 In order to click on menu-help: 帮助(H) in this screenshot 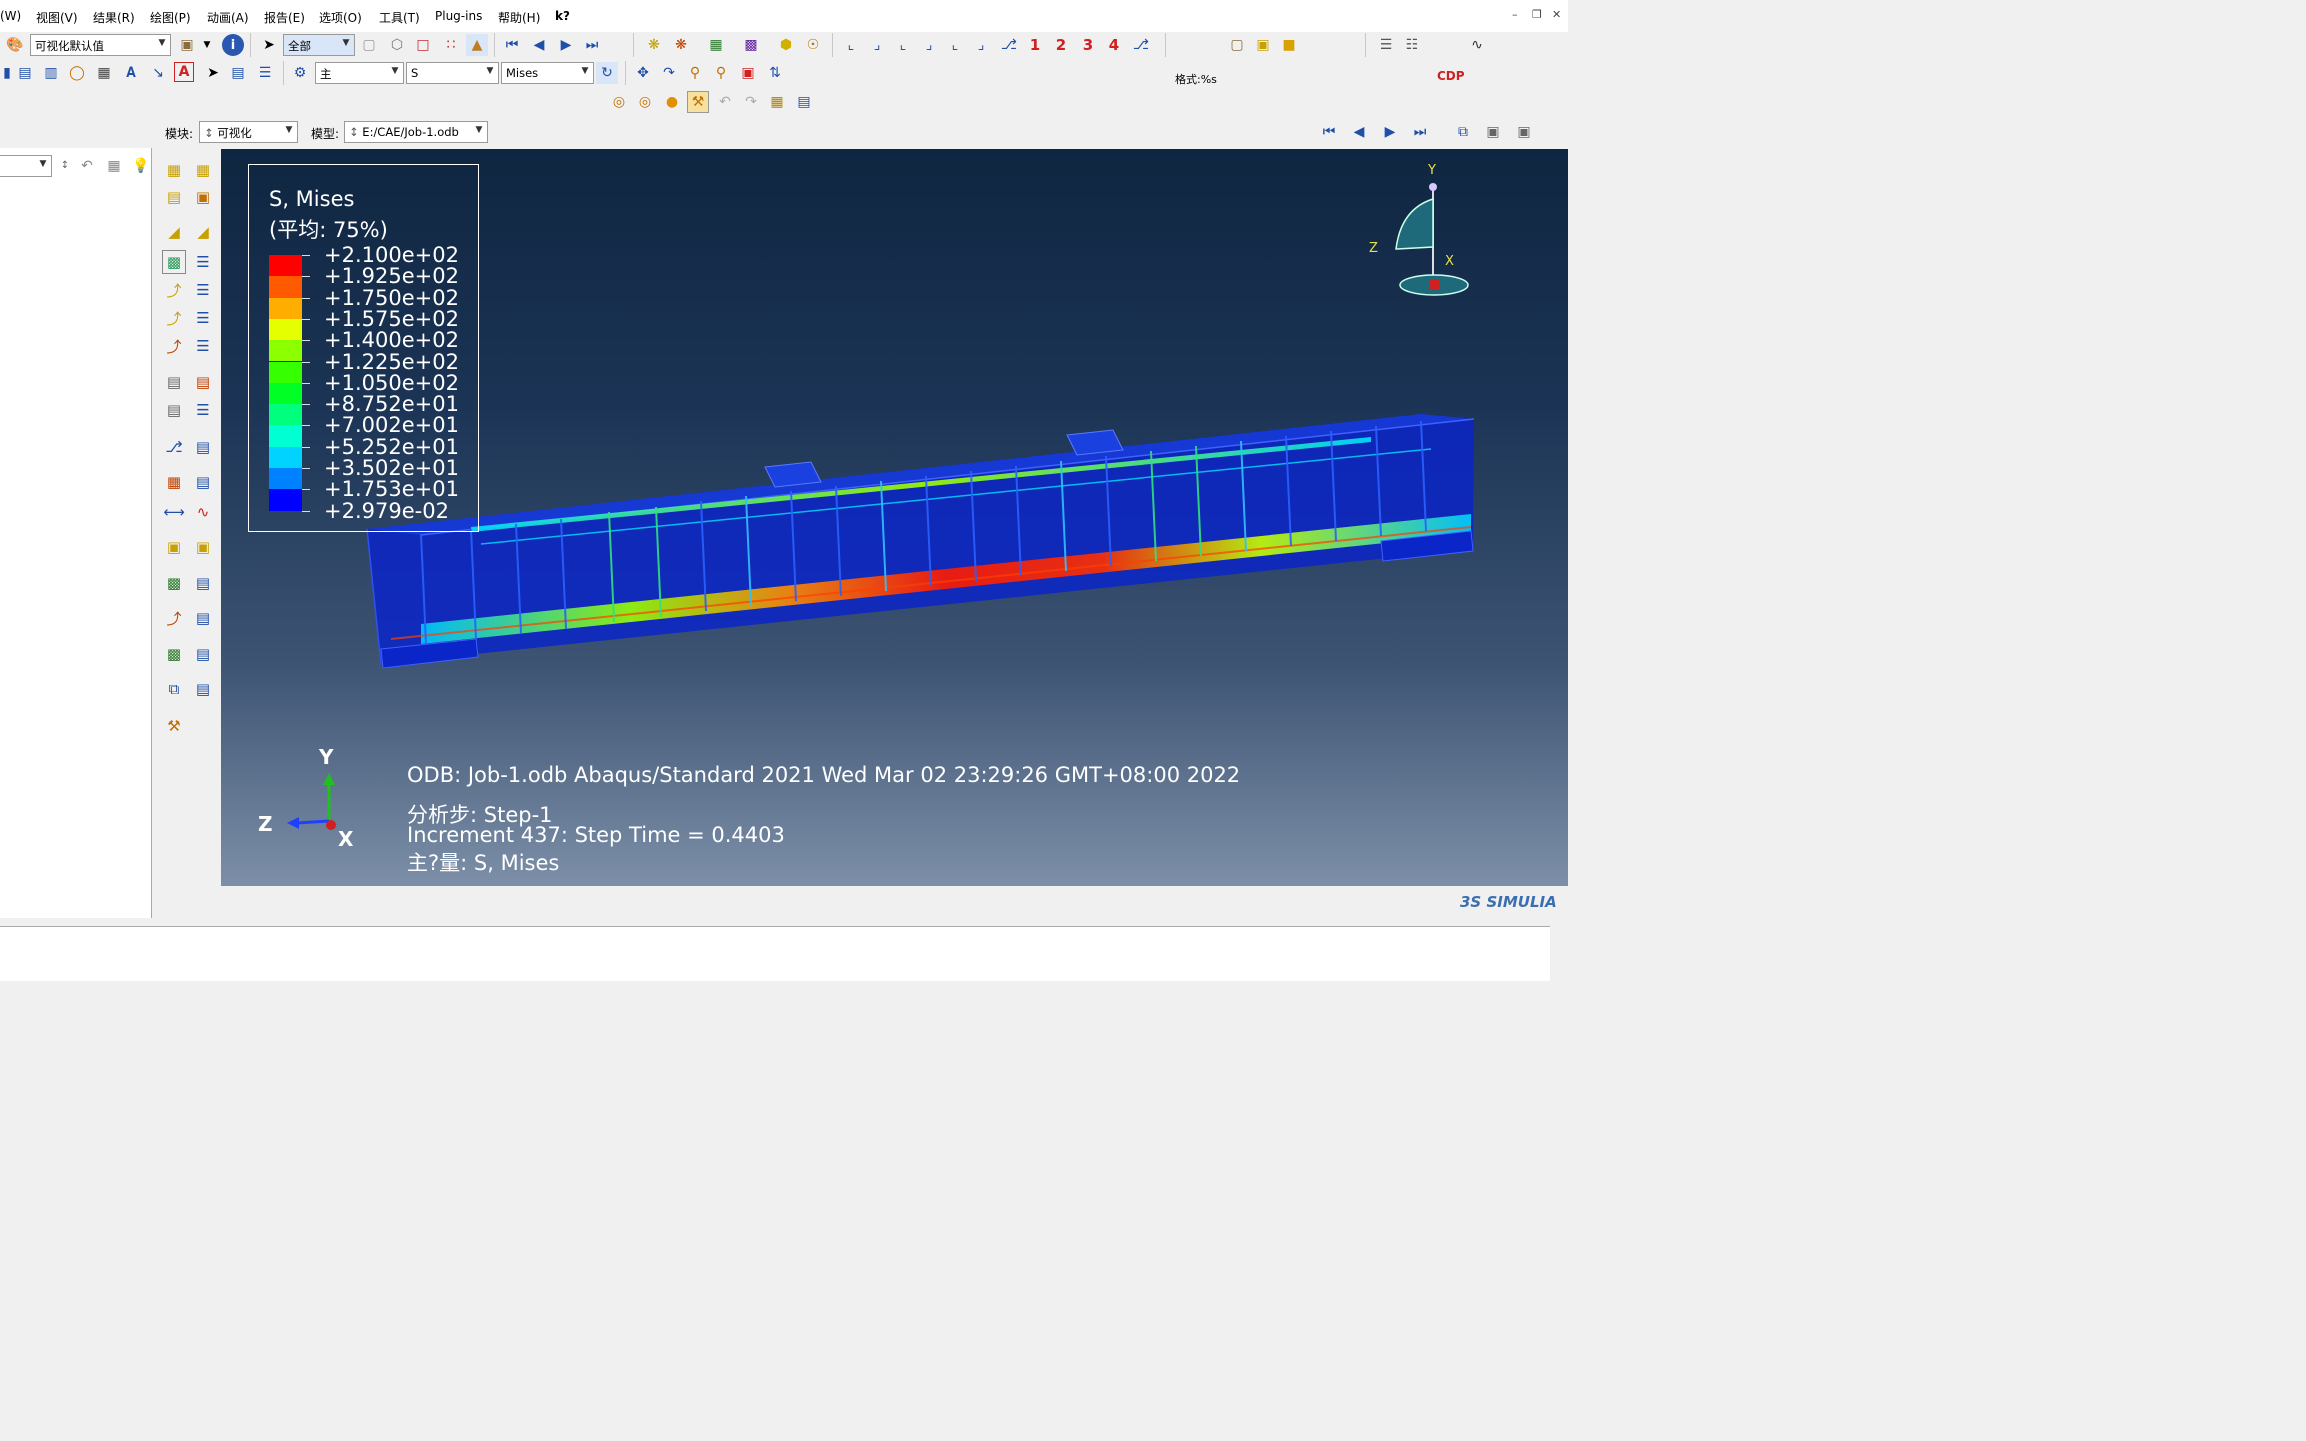, I will do `click(519, 17)`.